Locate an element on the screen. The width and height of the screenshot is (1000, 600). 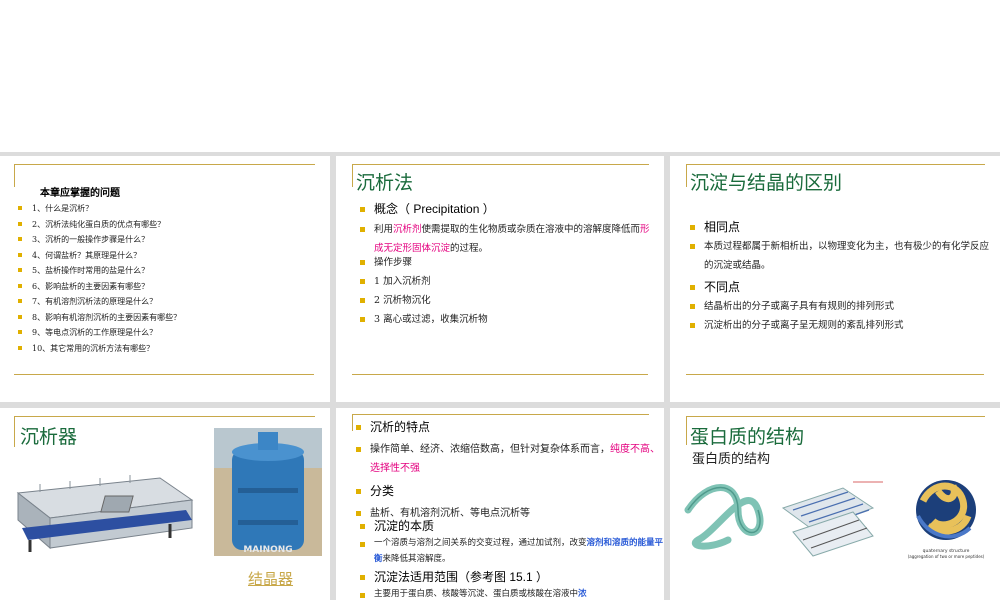
list-item: 2、沉析法纯化蛋白质的优点有哪些？ is located at coordinates (99, 225).